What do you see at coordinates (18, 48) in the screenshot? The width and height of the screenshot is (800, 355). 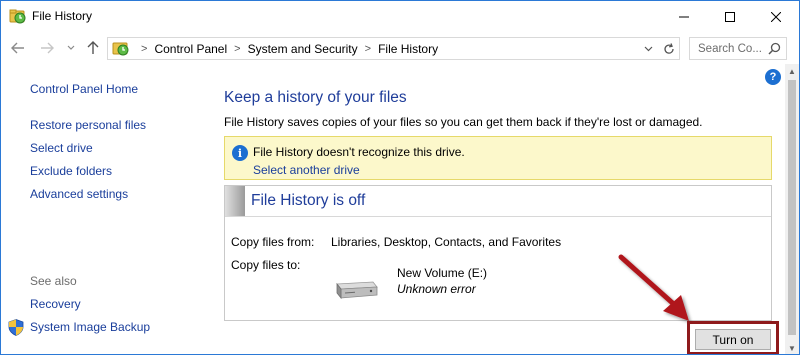 I see `back-arrow-icon` at bounding box center [18, 48].